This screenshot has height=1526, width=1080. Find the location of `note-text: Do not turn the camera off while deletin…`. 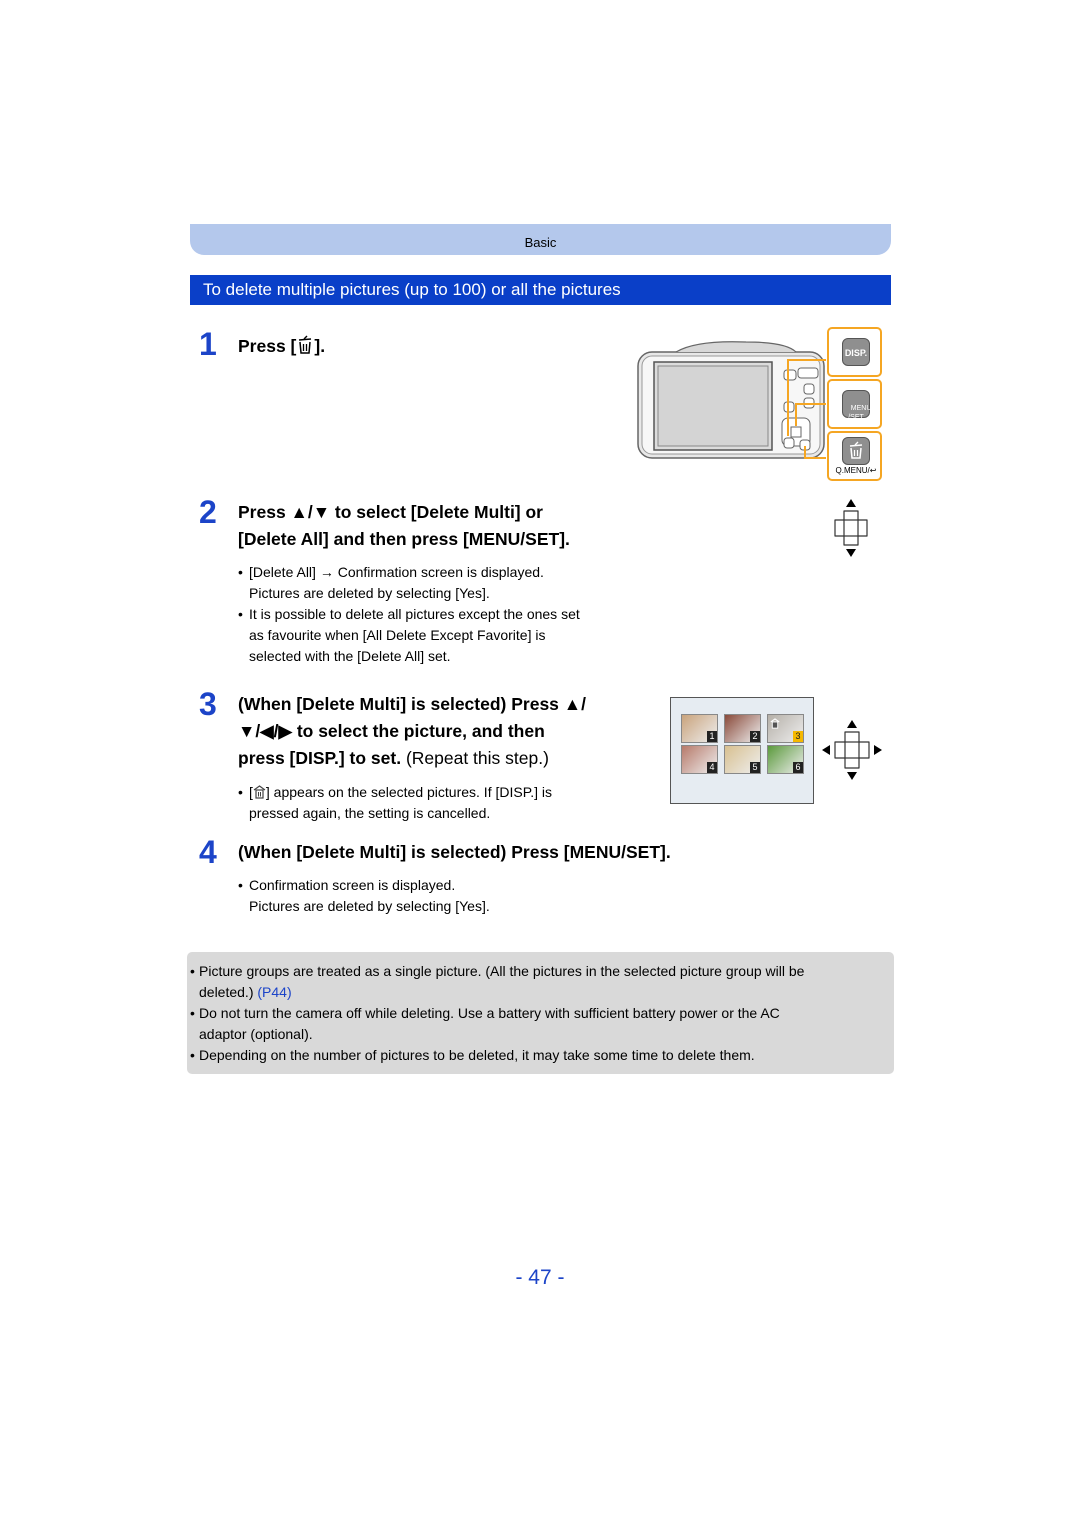

note-text: Do not turn the camera off while deletin… is located at coordinates (489, 1013).